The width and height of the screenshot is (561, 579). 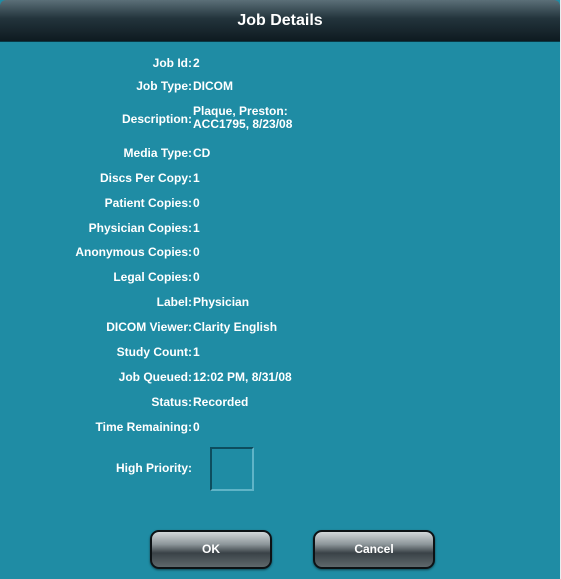 I want to click on field-anonymous-copies: Anonymous Copies: 0, so click(x=280, y=254).